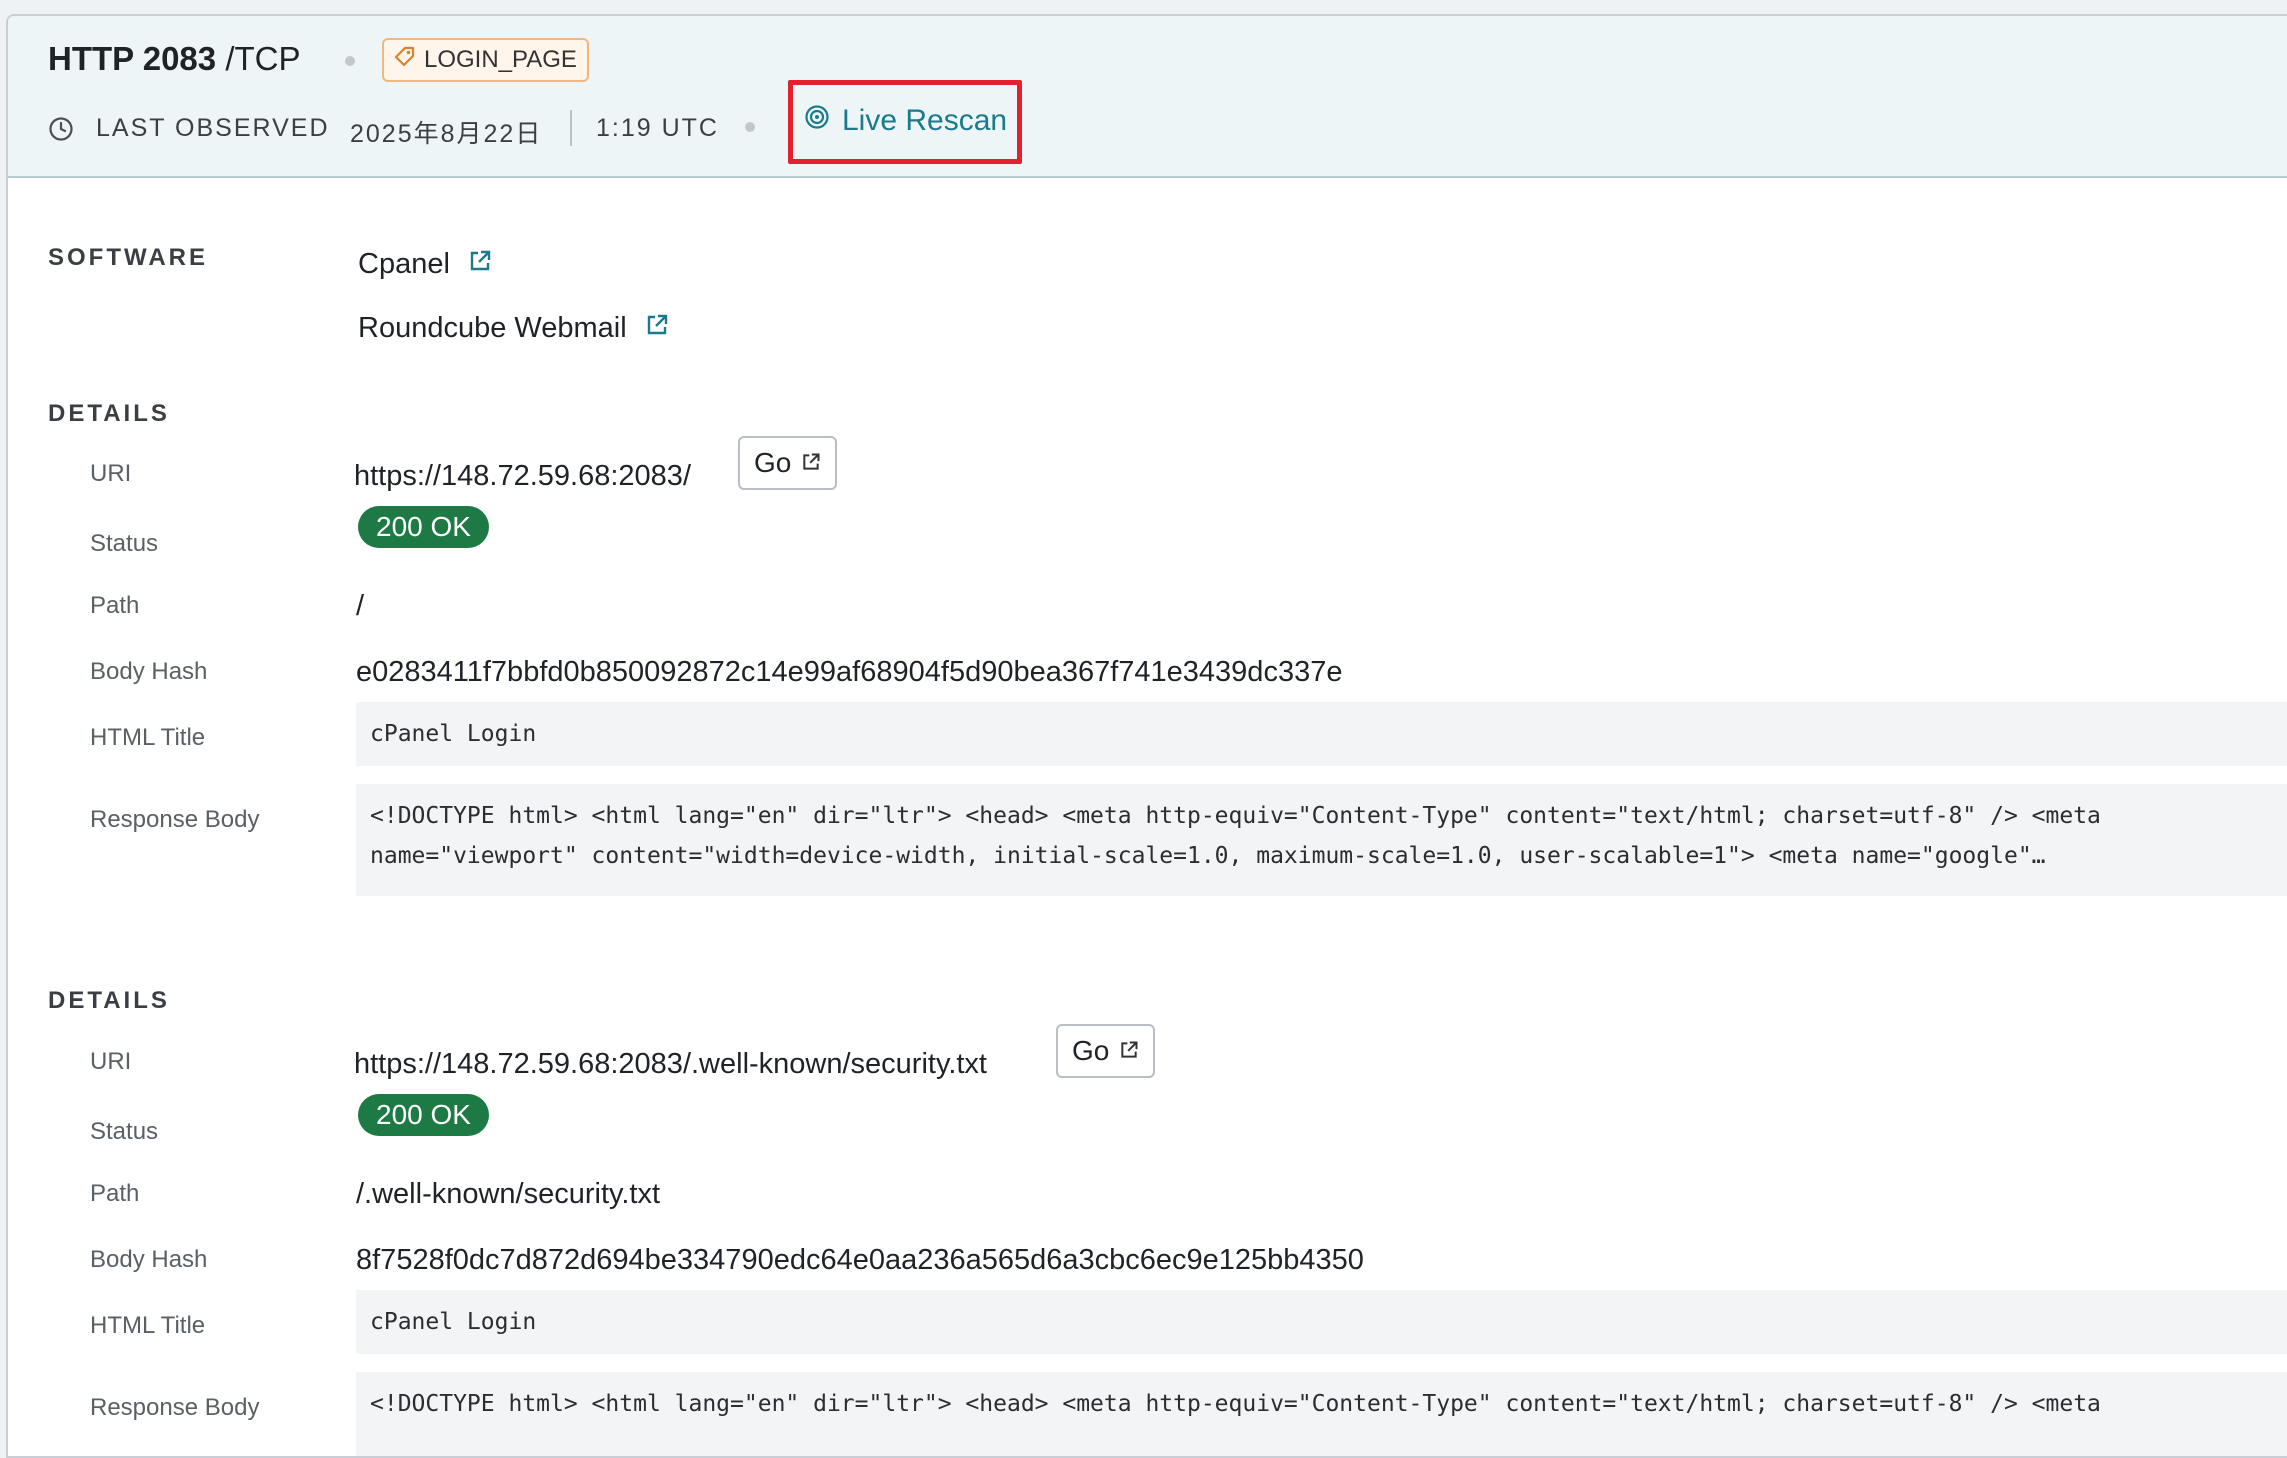  Describe the element at coordinates (405, 60) in the screenshot. I see `tag-icon` at that location.